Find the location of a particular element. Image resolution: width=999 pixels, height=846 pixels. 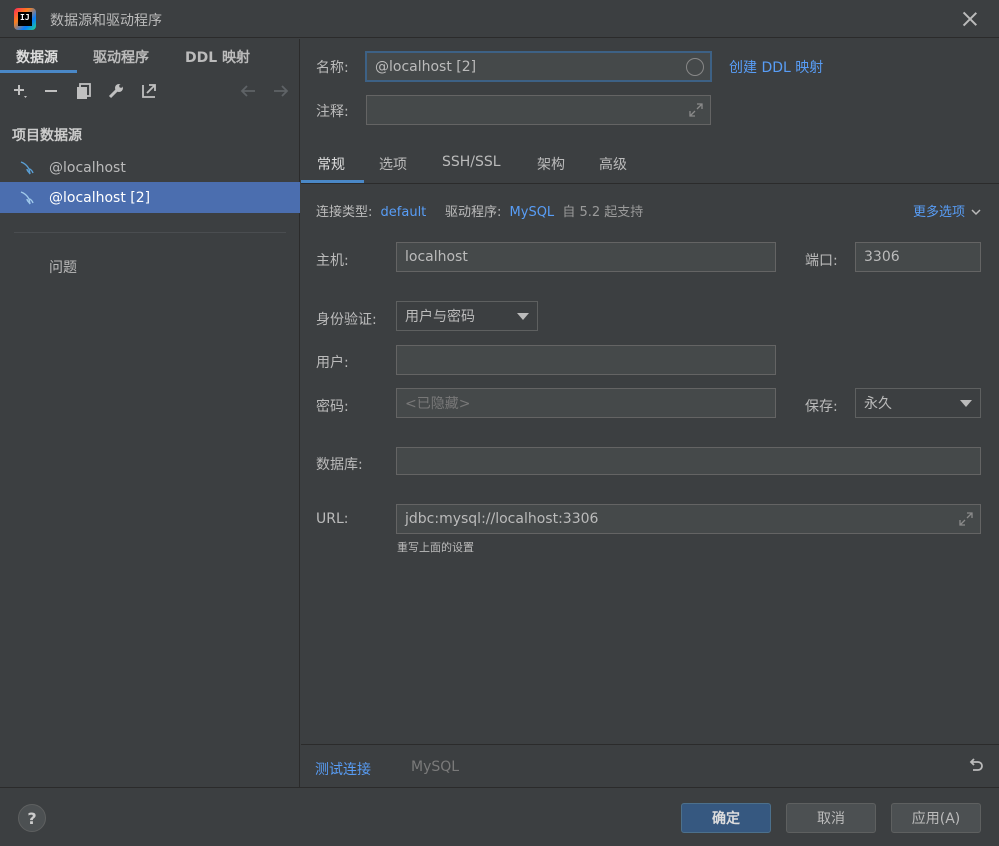

url-note: 重写上面的设置 is located at coordinates (435, 547).